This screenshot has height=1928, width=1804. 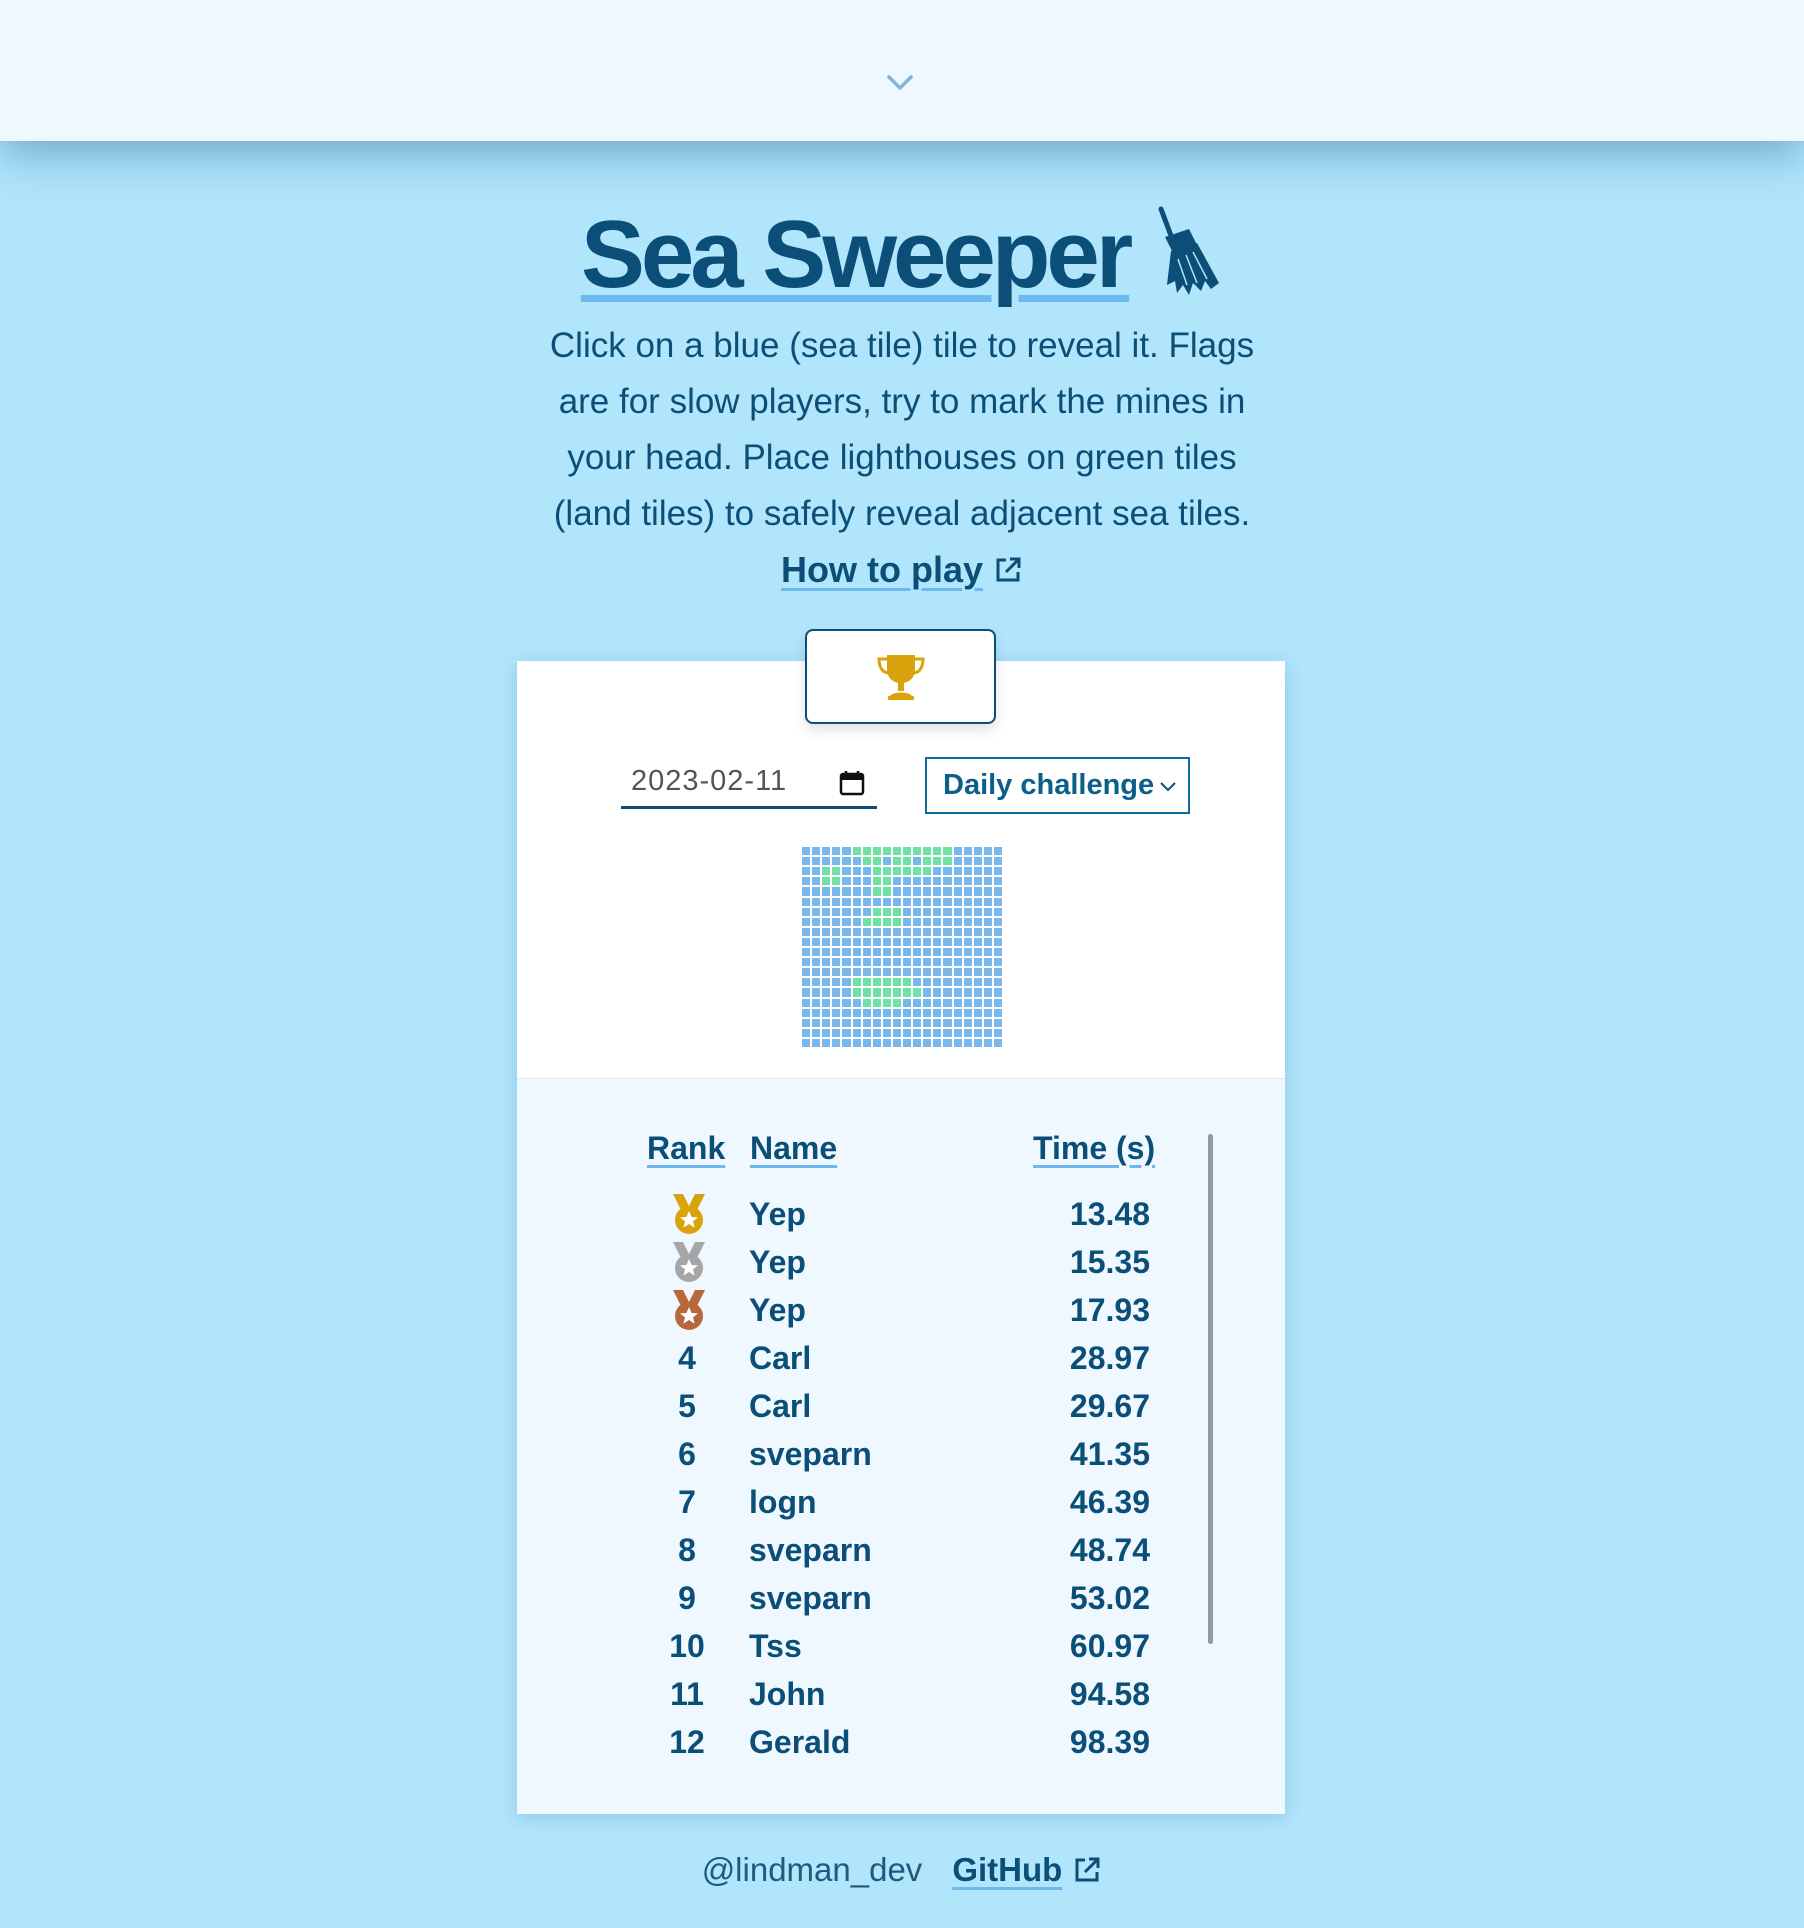 What do you see at coordinates (1210, 1389) in the screenshot?
I see `scrollbar` at bounding box center [1210, 1389].